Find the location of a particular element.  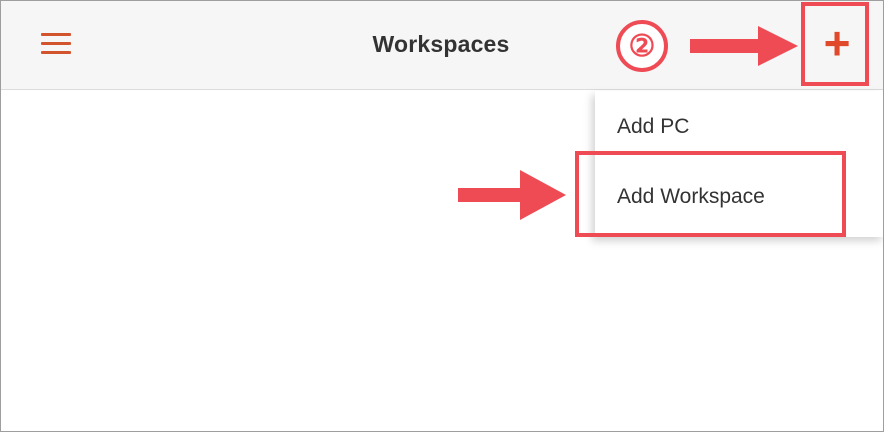

step-number-marker: ② is located at coordinates (642, 46).